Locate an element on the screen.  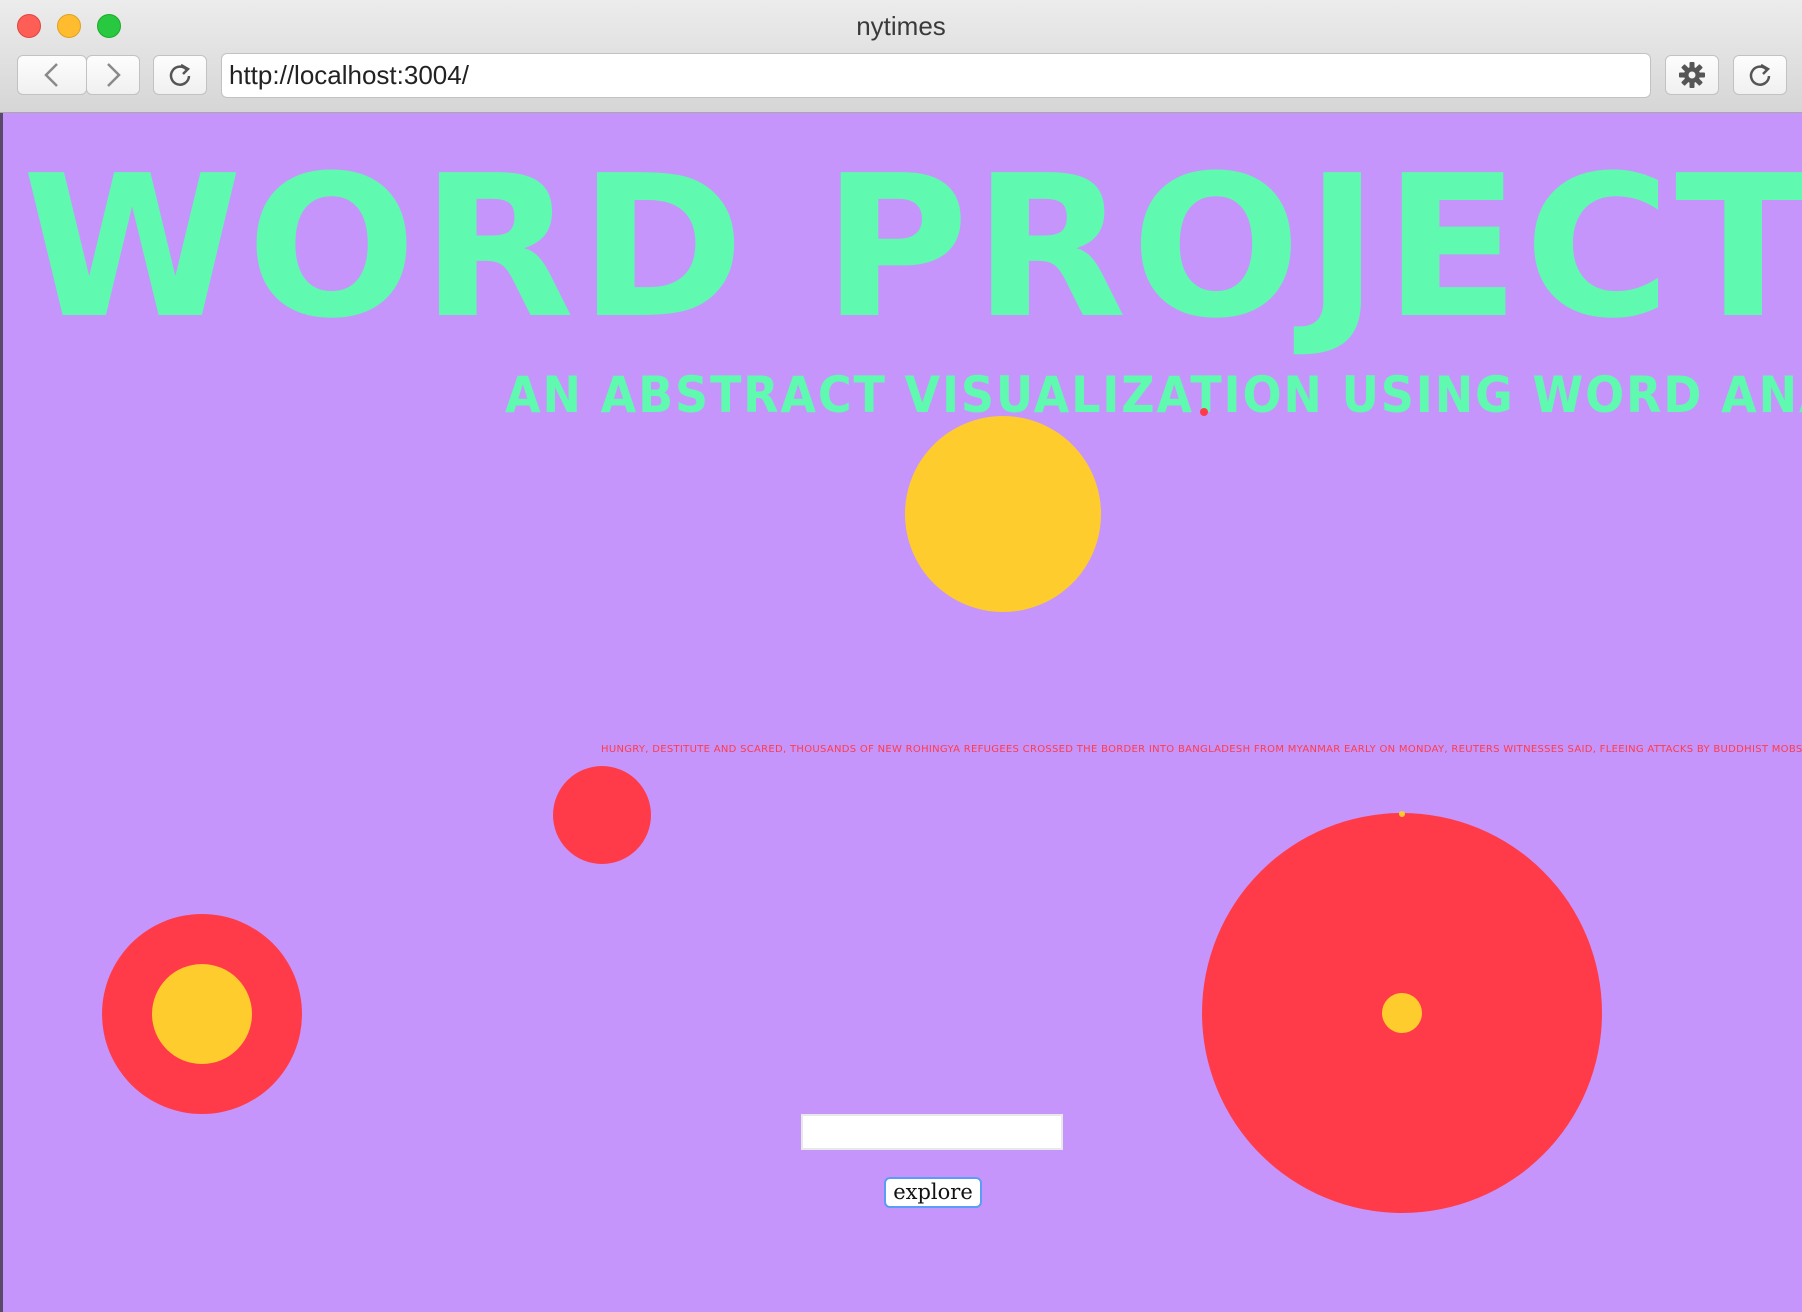
forward-arrow-icon is located at coordinates (114, 75).